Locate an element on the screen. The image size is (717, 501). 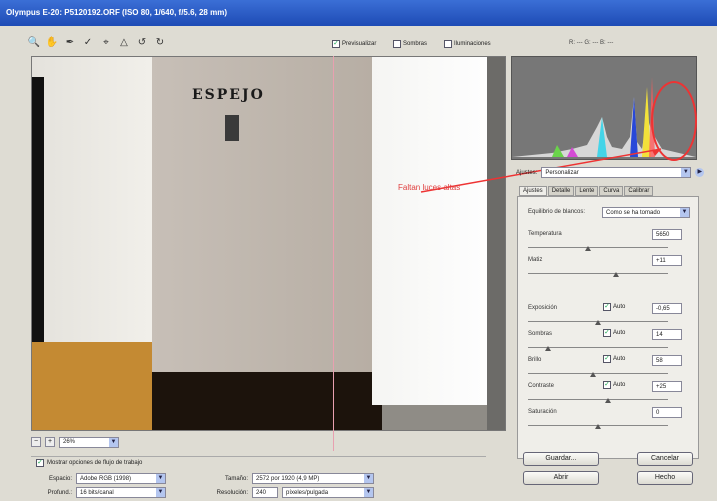
resolution-row: Resolución: 240 píxeles/pulgada ▼ is located at coordinates (290, 492).